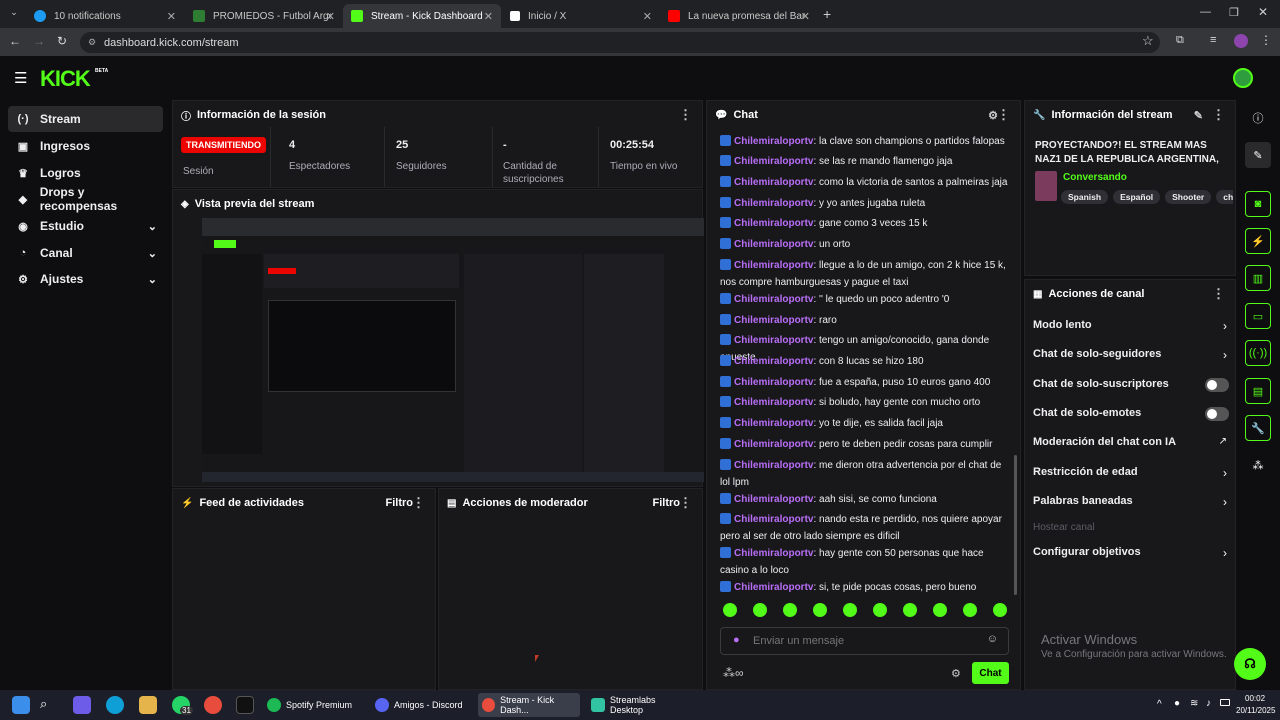 The width and height of the screenshot is (1280, 720). I want to click on stream-info-menu-icon: ⋮, so click(1218, 115).